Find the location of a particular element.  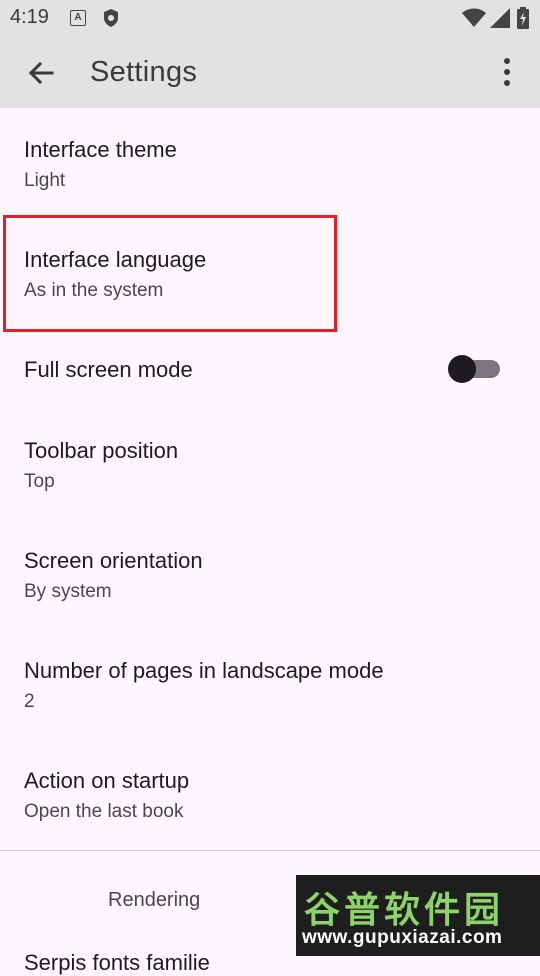

status-bar: 4:19 A is located at coordinates (270, 18).